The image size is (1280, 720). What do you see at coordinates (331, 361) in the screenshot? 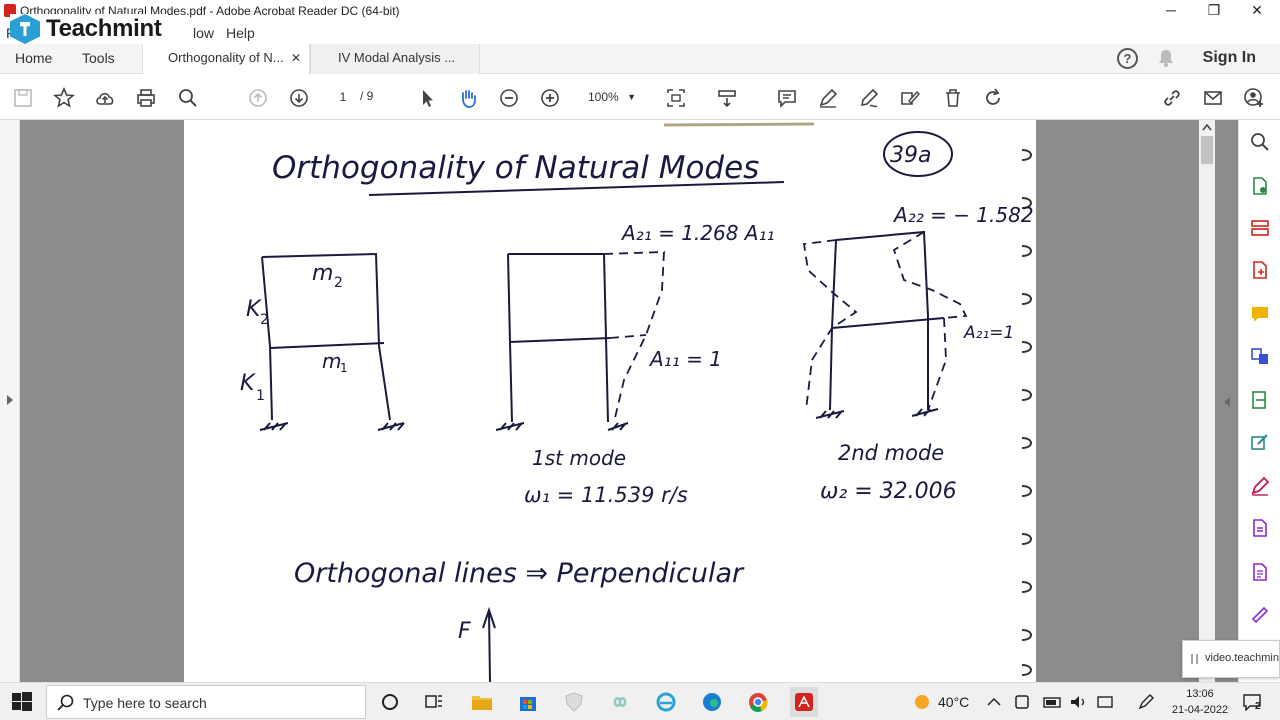
I see `frame1-m1: m` at bounding box center [331, 361].